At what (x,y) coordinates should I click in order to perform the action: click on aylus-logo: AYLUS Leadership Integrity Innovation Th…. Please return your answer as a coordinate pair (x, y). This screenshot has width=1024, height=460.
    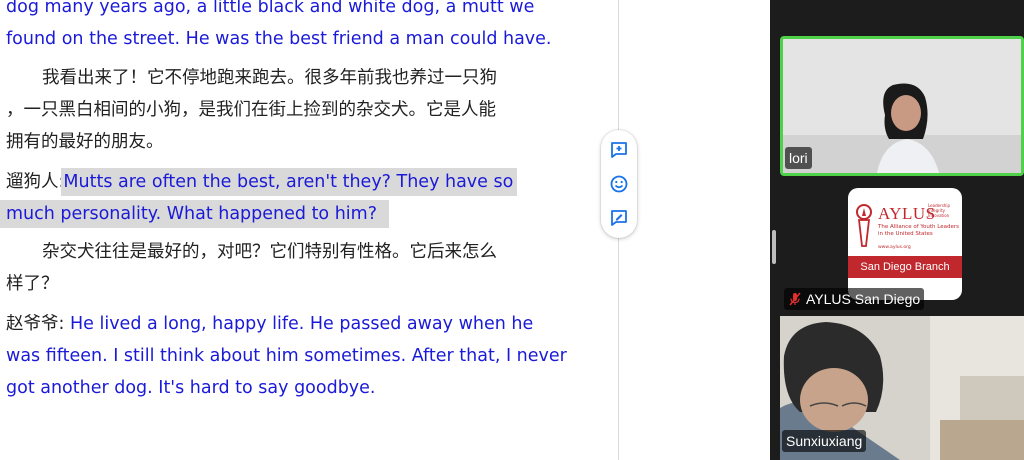
    Looking at the image, I should click on (905, 244).